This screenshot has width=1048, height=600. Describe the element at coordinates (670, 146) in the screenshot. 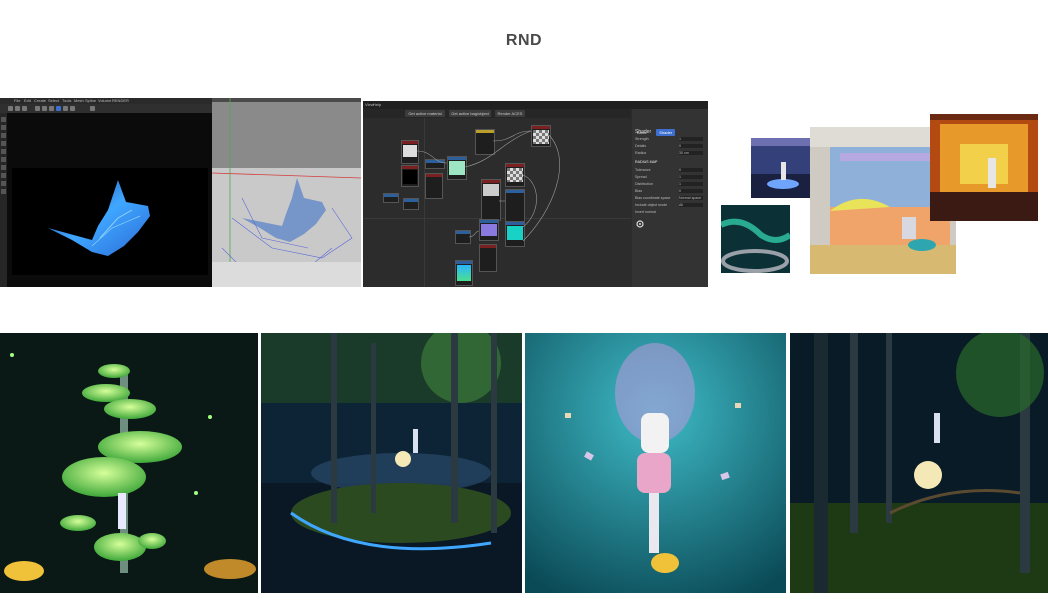

I see `param-row: Details 0` at that location.